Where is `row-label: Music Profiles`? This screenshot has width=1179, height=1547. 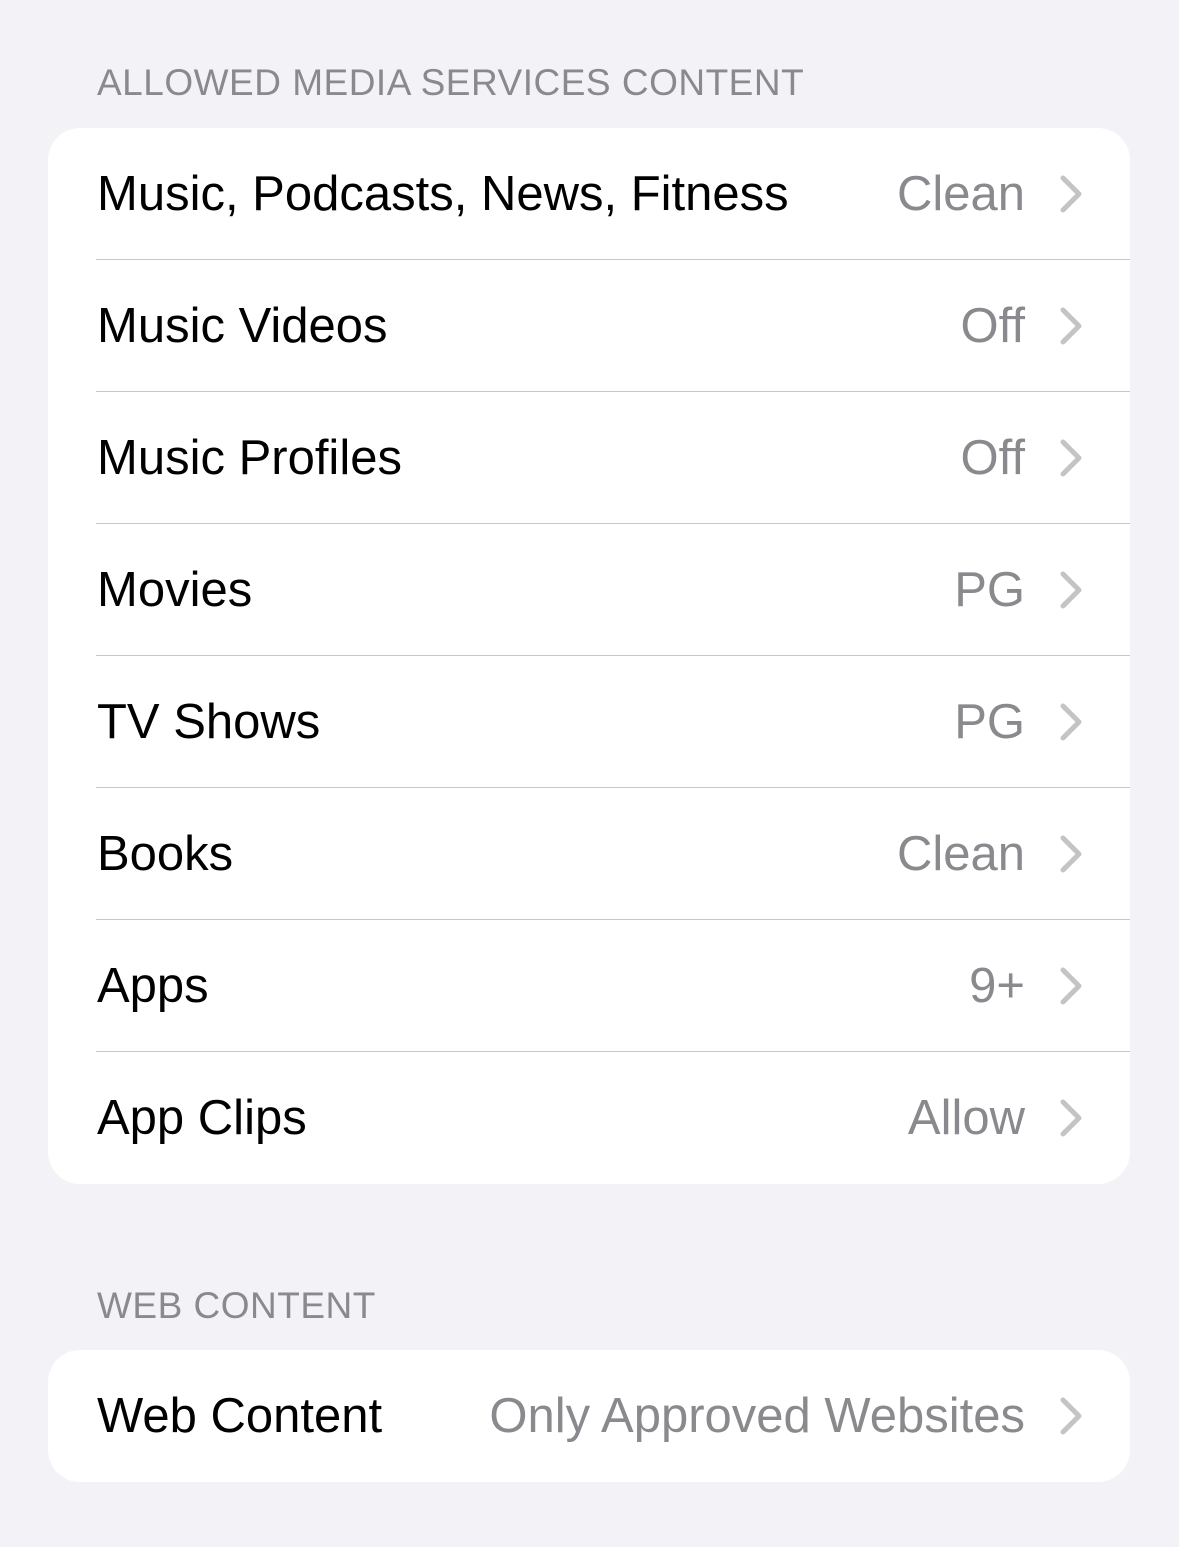 row-label: Music Profiles is located at coordinates (249, 458).